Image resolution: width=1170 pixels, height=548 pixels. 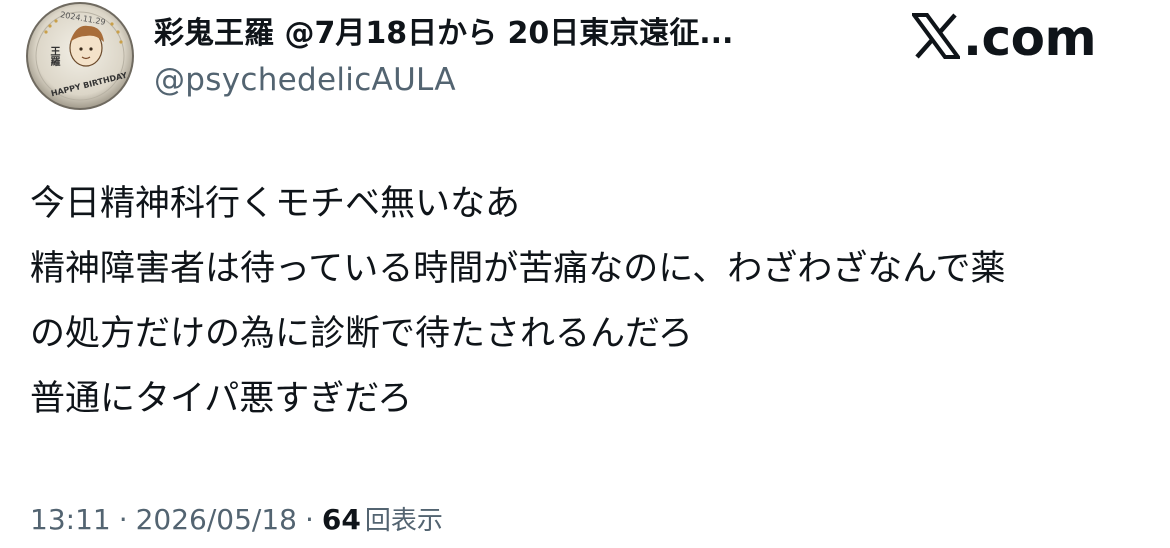 I want to click on tweet-line: 普通にタイパ悪すぎだろ, so click(x=221, y=399).